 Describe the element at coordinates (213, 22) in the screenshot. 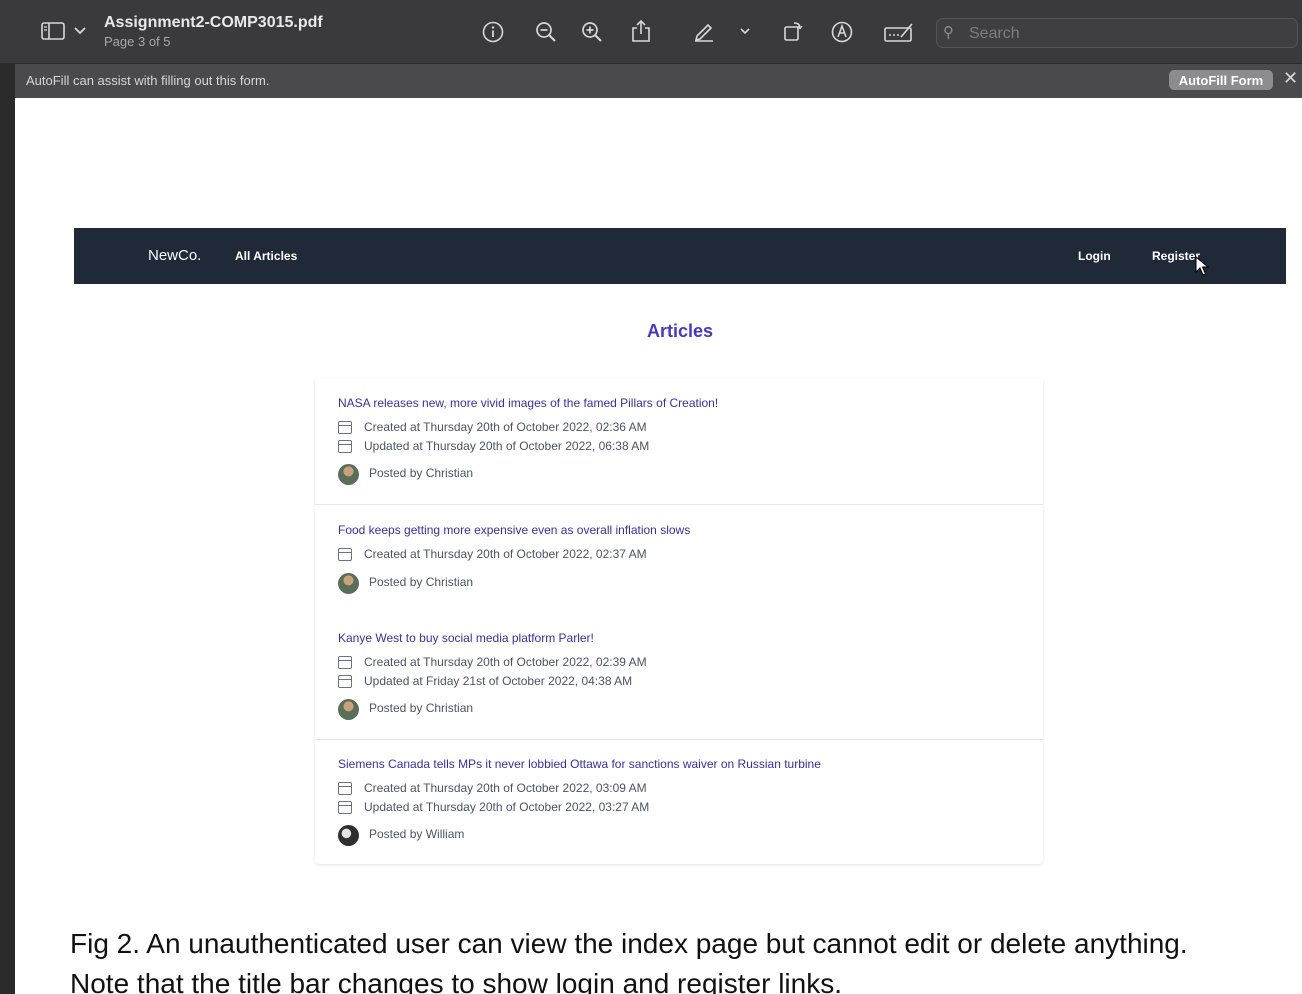

I see `document-title: Assignment2-COMP3015.pdf` at that location.